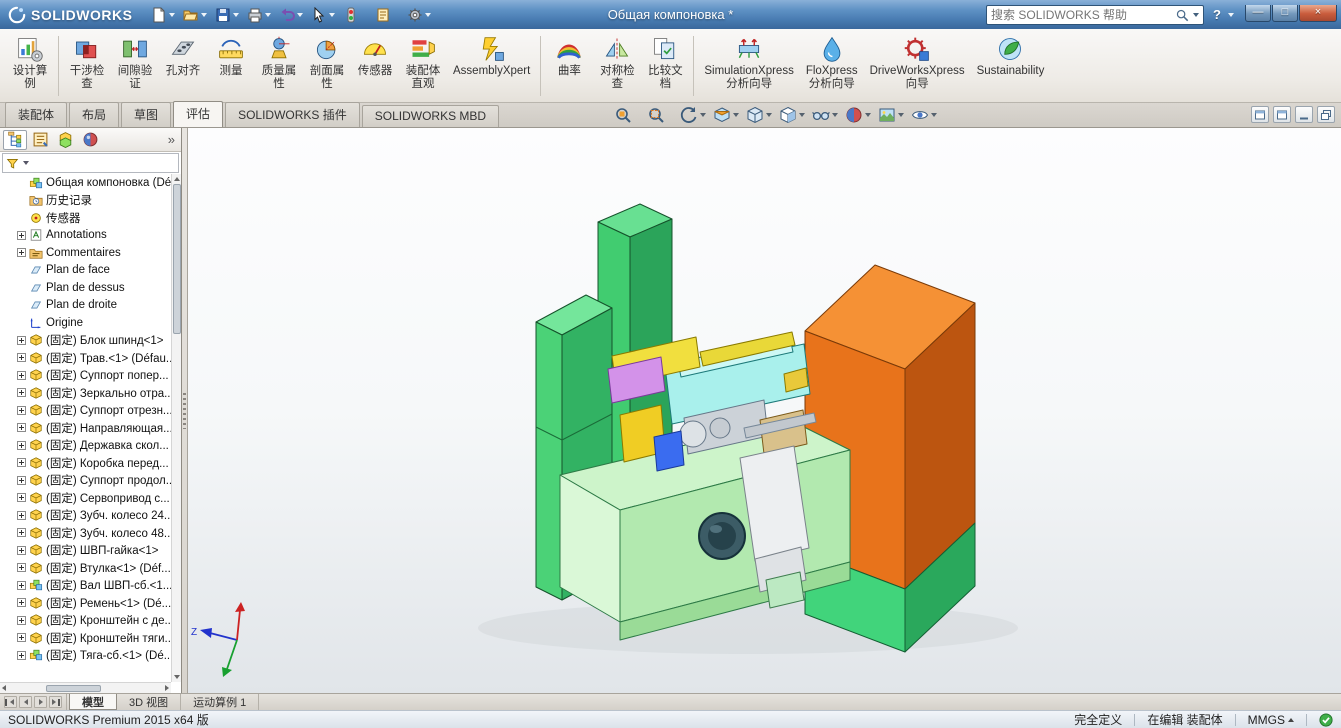  What do you see at coordinates (323, 15) in the screenshot?
I see `select-button` at bounding box center [323, 15].